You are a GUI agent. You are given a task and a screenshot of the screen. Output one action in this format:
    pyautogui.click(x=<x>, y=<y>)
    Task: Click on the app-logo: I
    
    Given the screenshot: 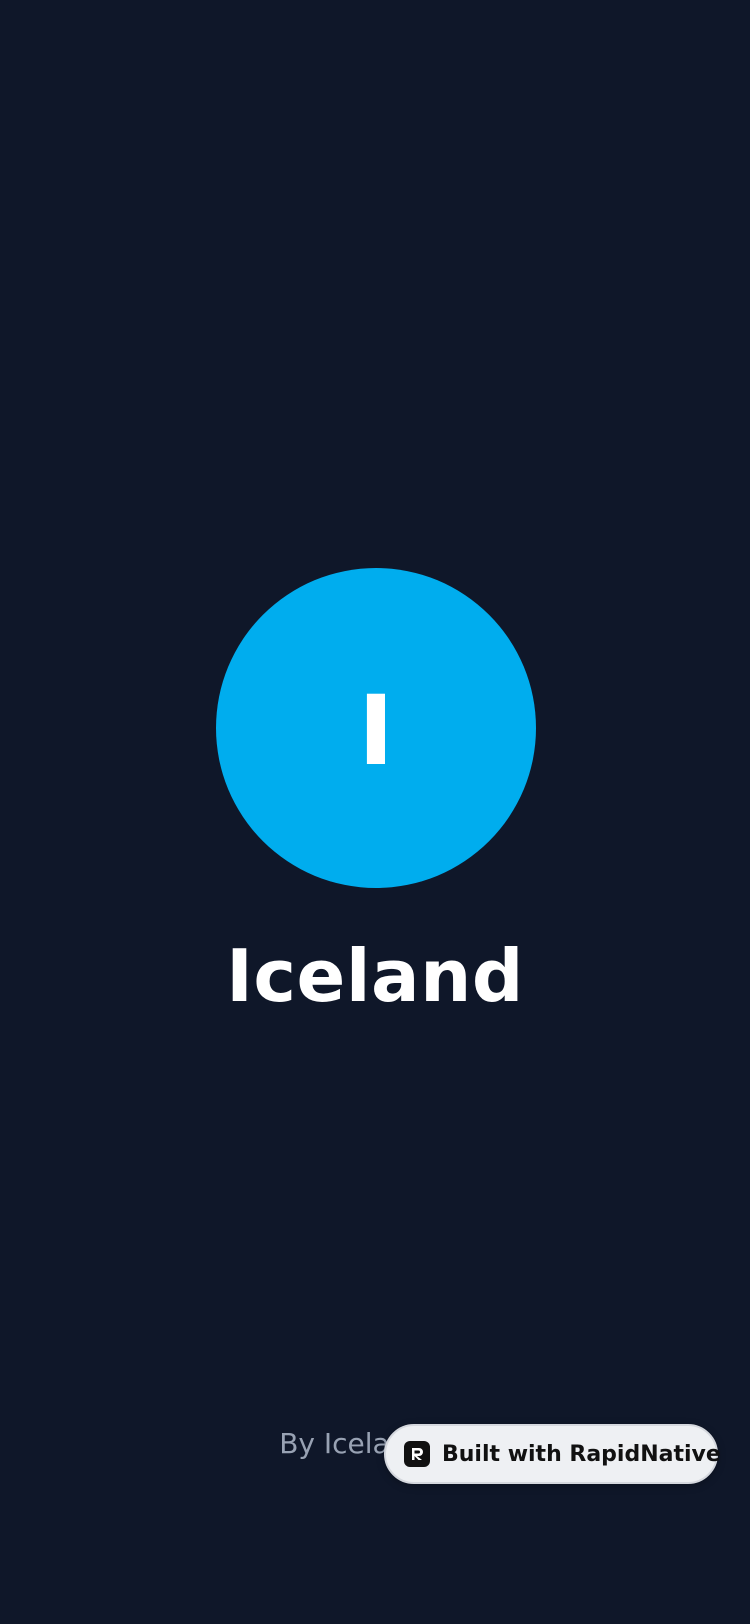 What is the action you would take?
    pyautogui.click(x=376, y=728)
    